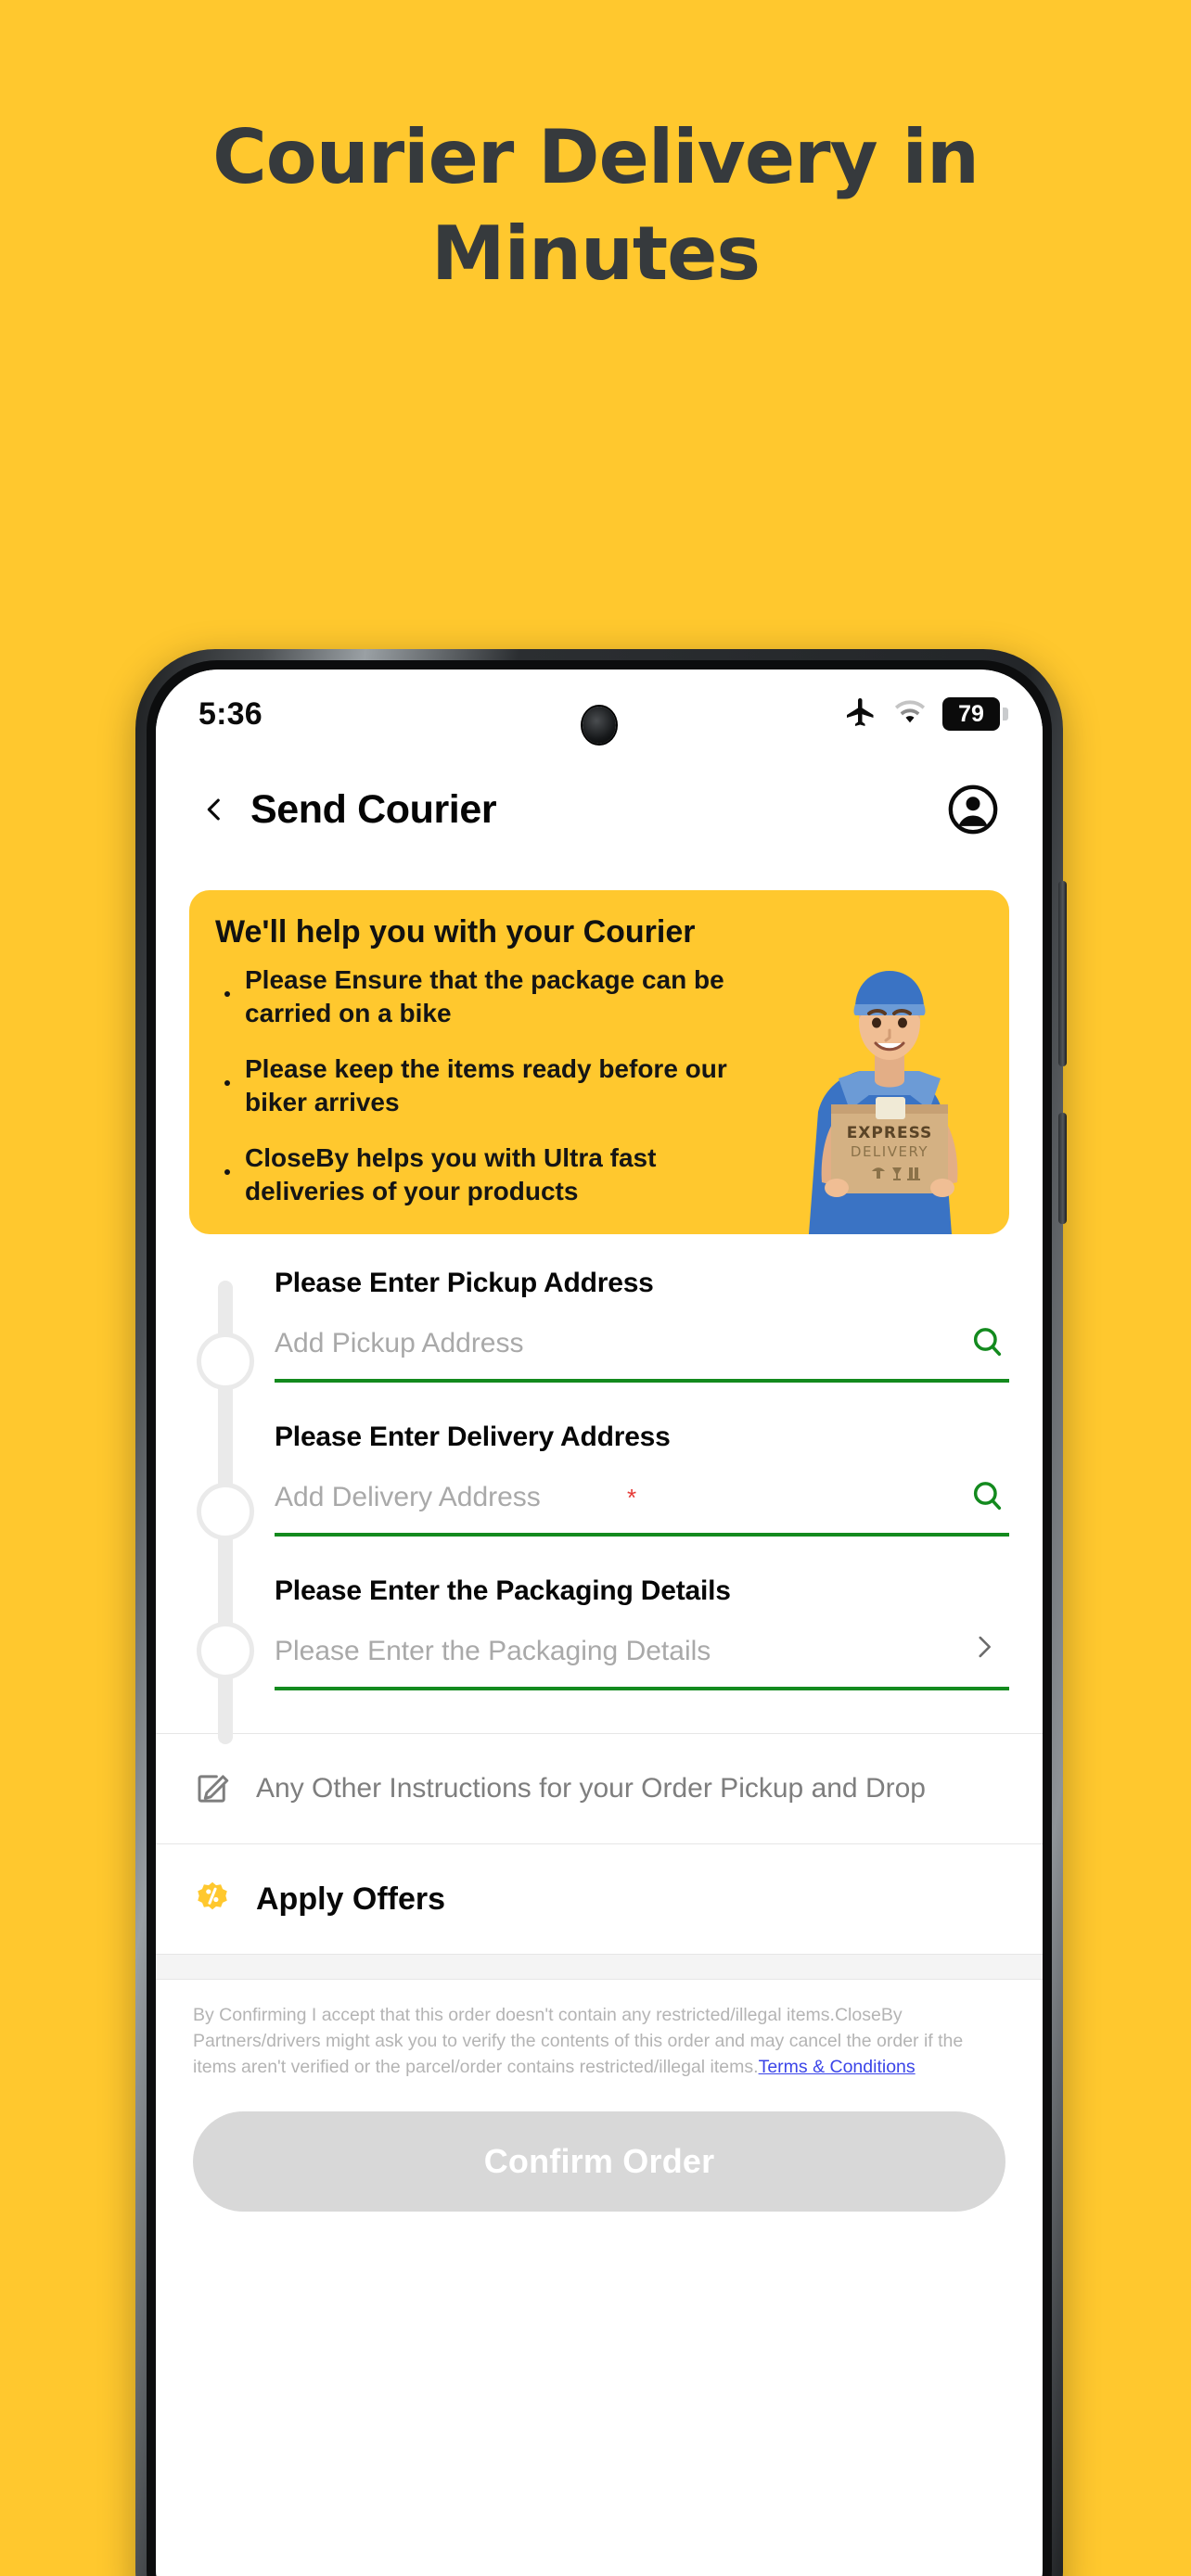 This screenshot has height=2576, width=1191. I want to click on delivery-address-field-block: Please Enter Delivery Address *, so click(642, 1479).